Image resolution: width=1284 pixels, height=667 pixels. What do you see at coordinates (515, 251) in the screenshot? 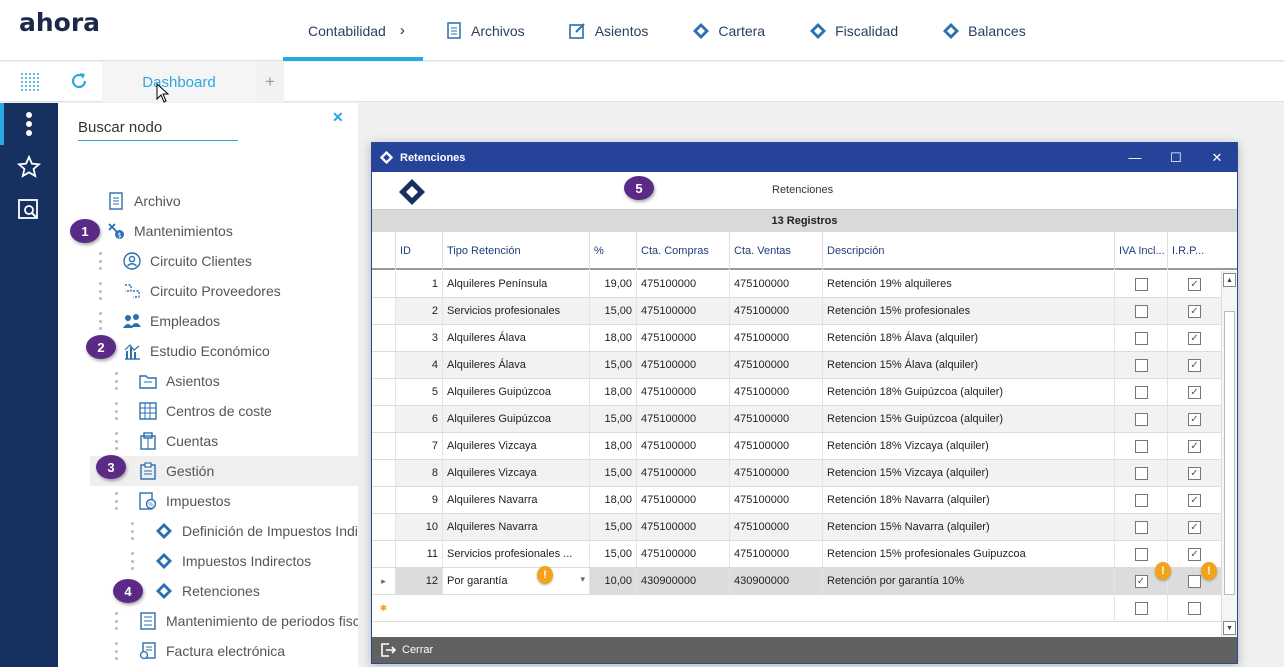
I see `column-header-tipo: Tipo Retención` at bounding box center [515, 251].